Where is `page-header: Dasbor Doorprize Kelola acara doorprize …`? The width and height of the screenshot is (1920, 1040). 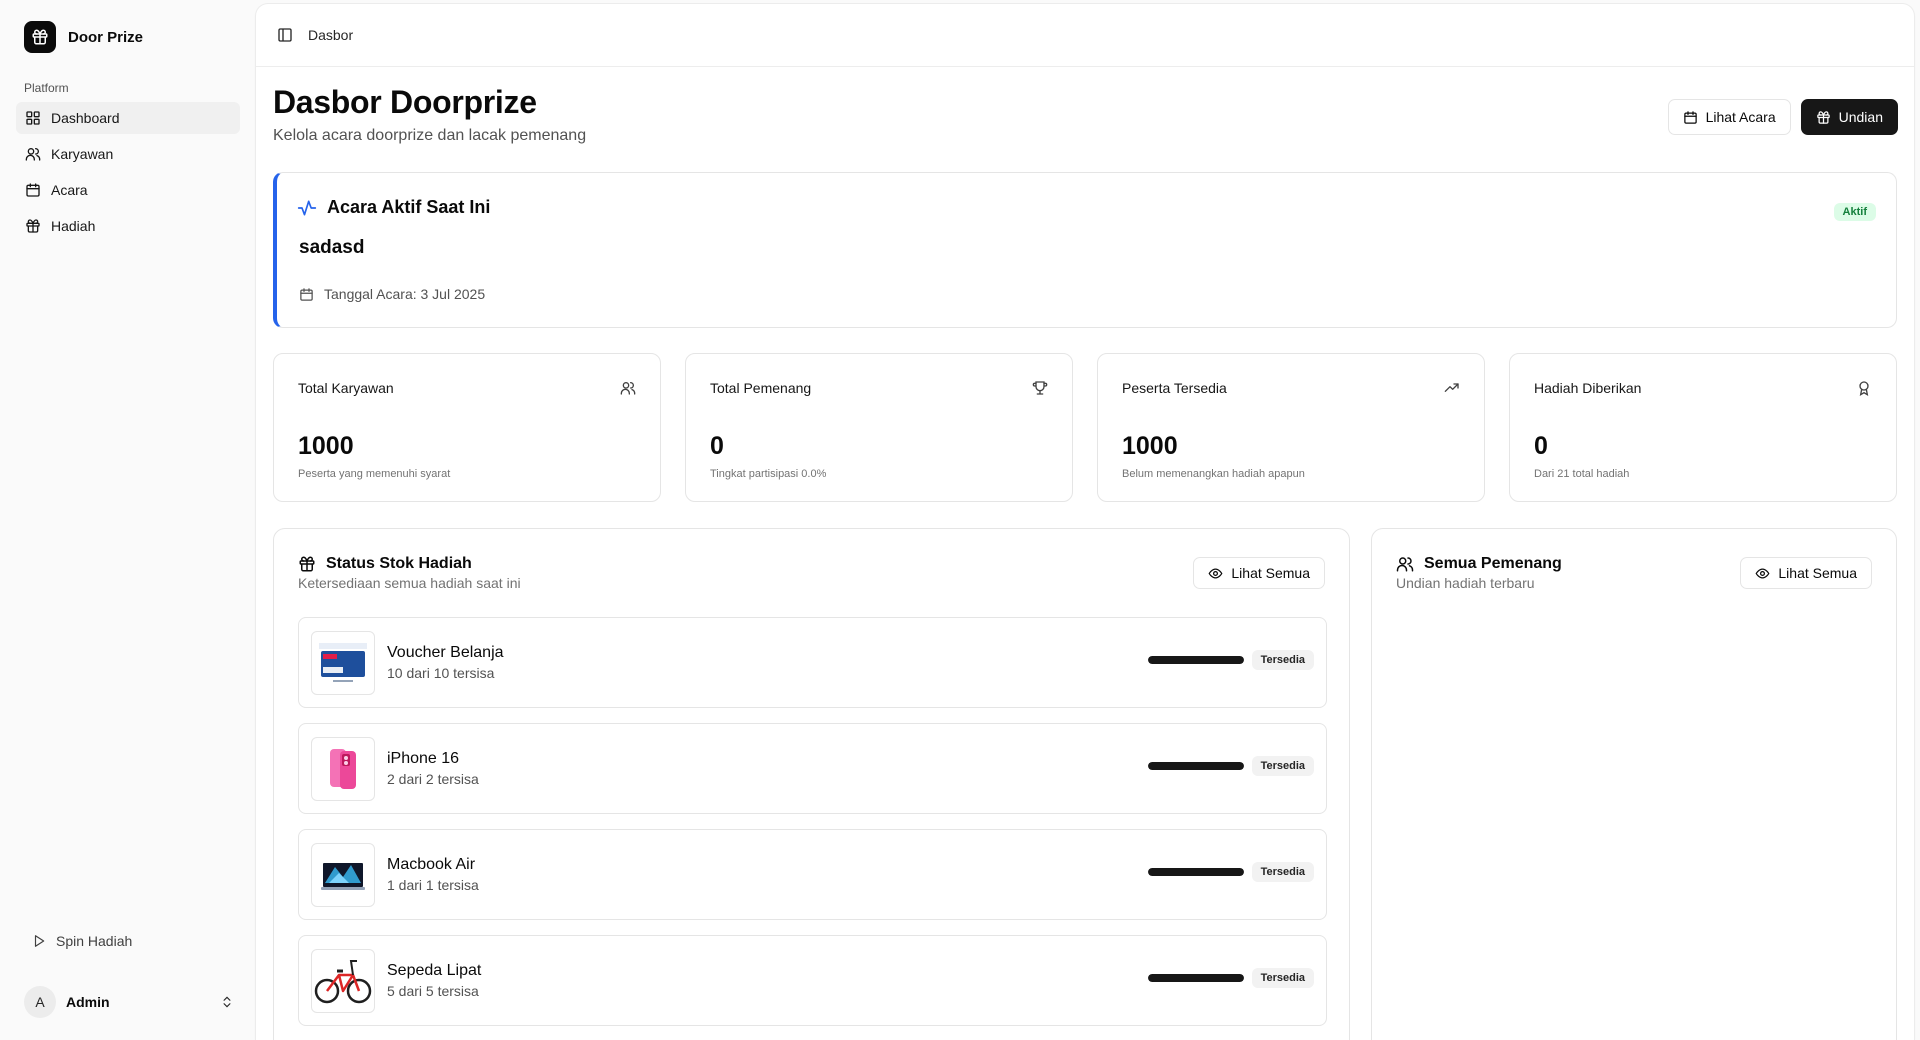 page-header: Dasbor Doorprize Kelola acara doorprize … is located at coordinates (429, 114).